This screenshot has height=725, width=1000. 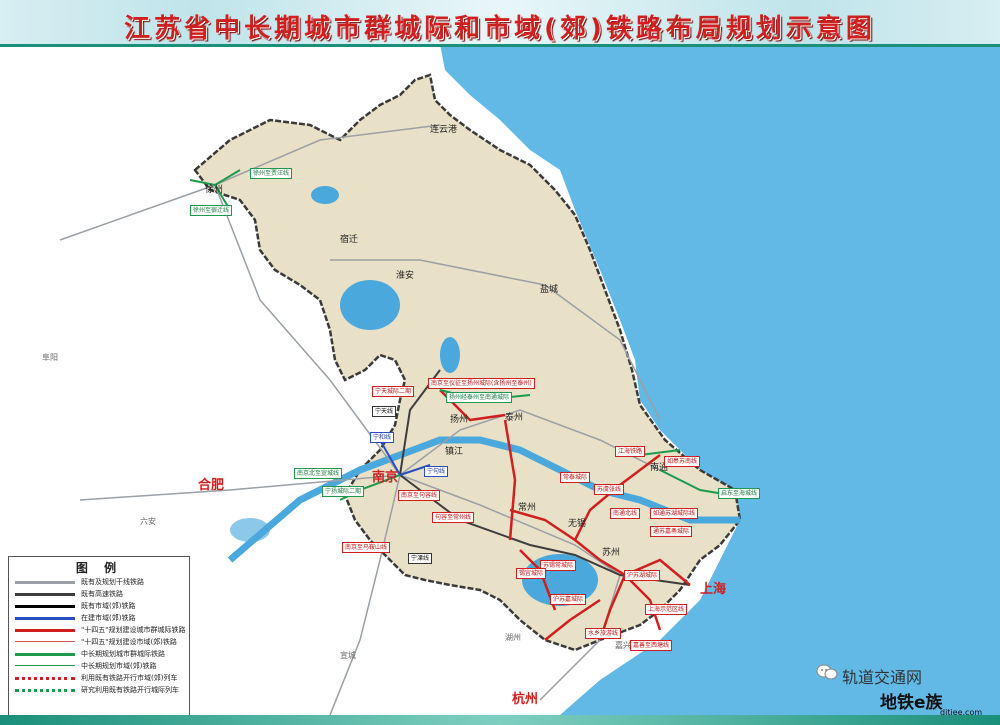 What do you see at coordinates (625, 513) in the screenshot?
I see `label-nantong-north: 南通北线` at bounding box center [625, 513].